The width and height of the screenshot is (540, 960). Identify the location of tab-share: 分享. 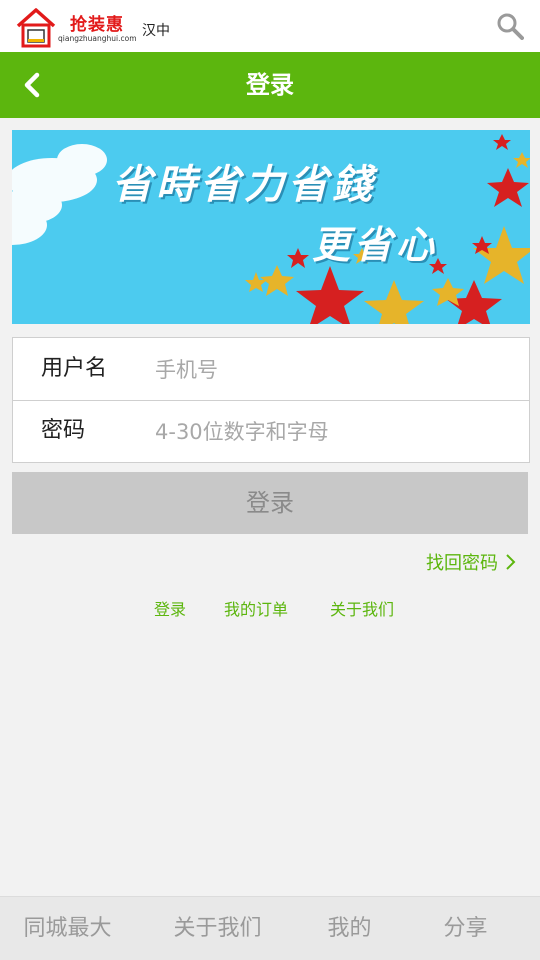
(465, 928).